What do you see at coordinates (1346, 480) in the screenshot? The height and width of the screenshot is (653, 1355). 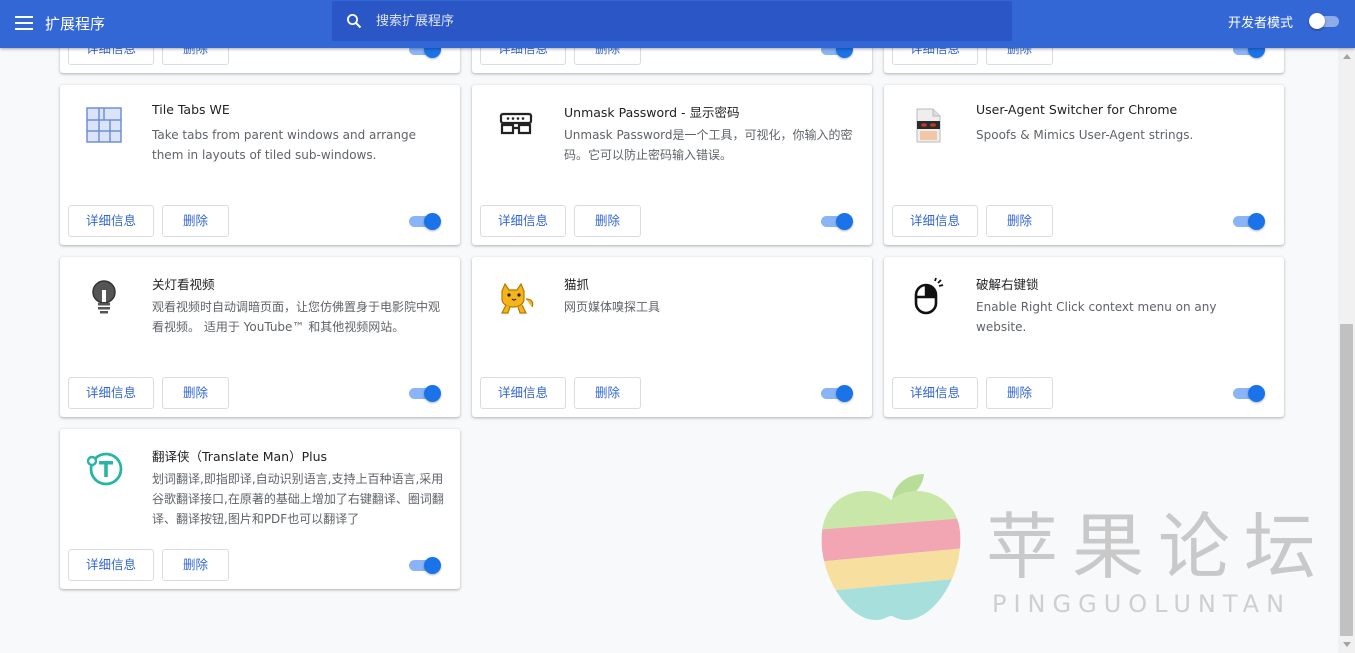 I see `scroll-thumb` at bounding box center [1346, 480].